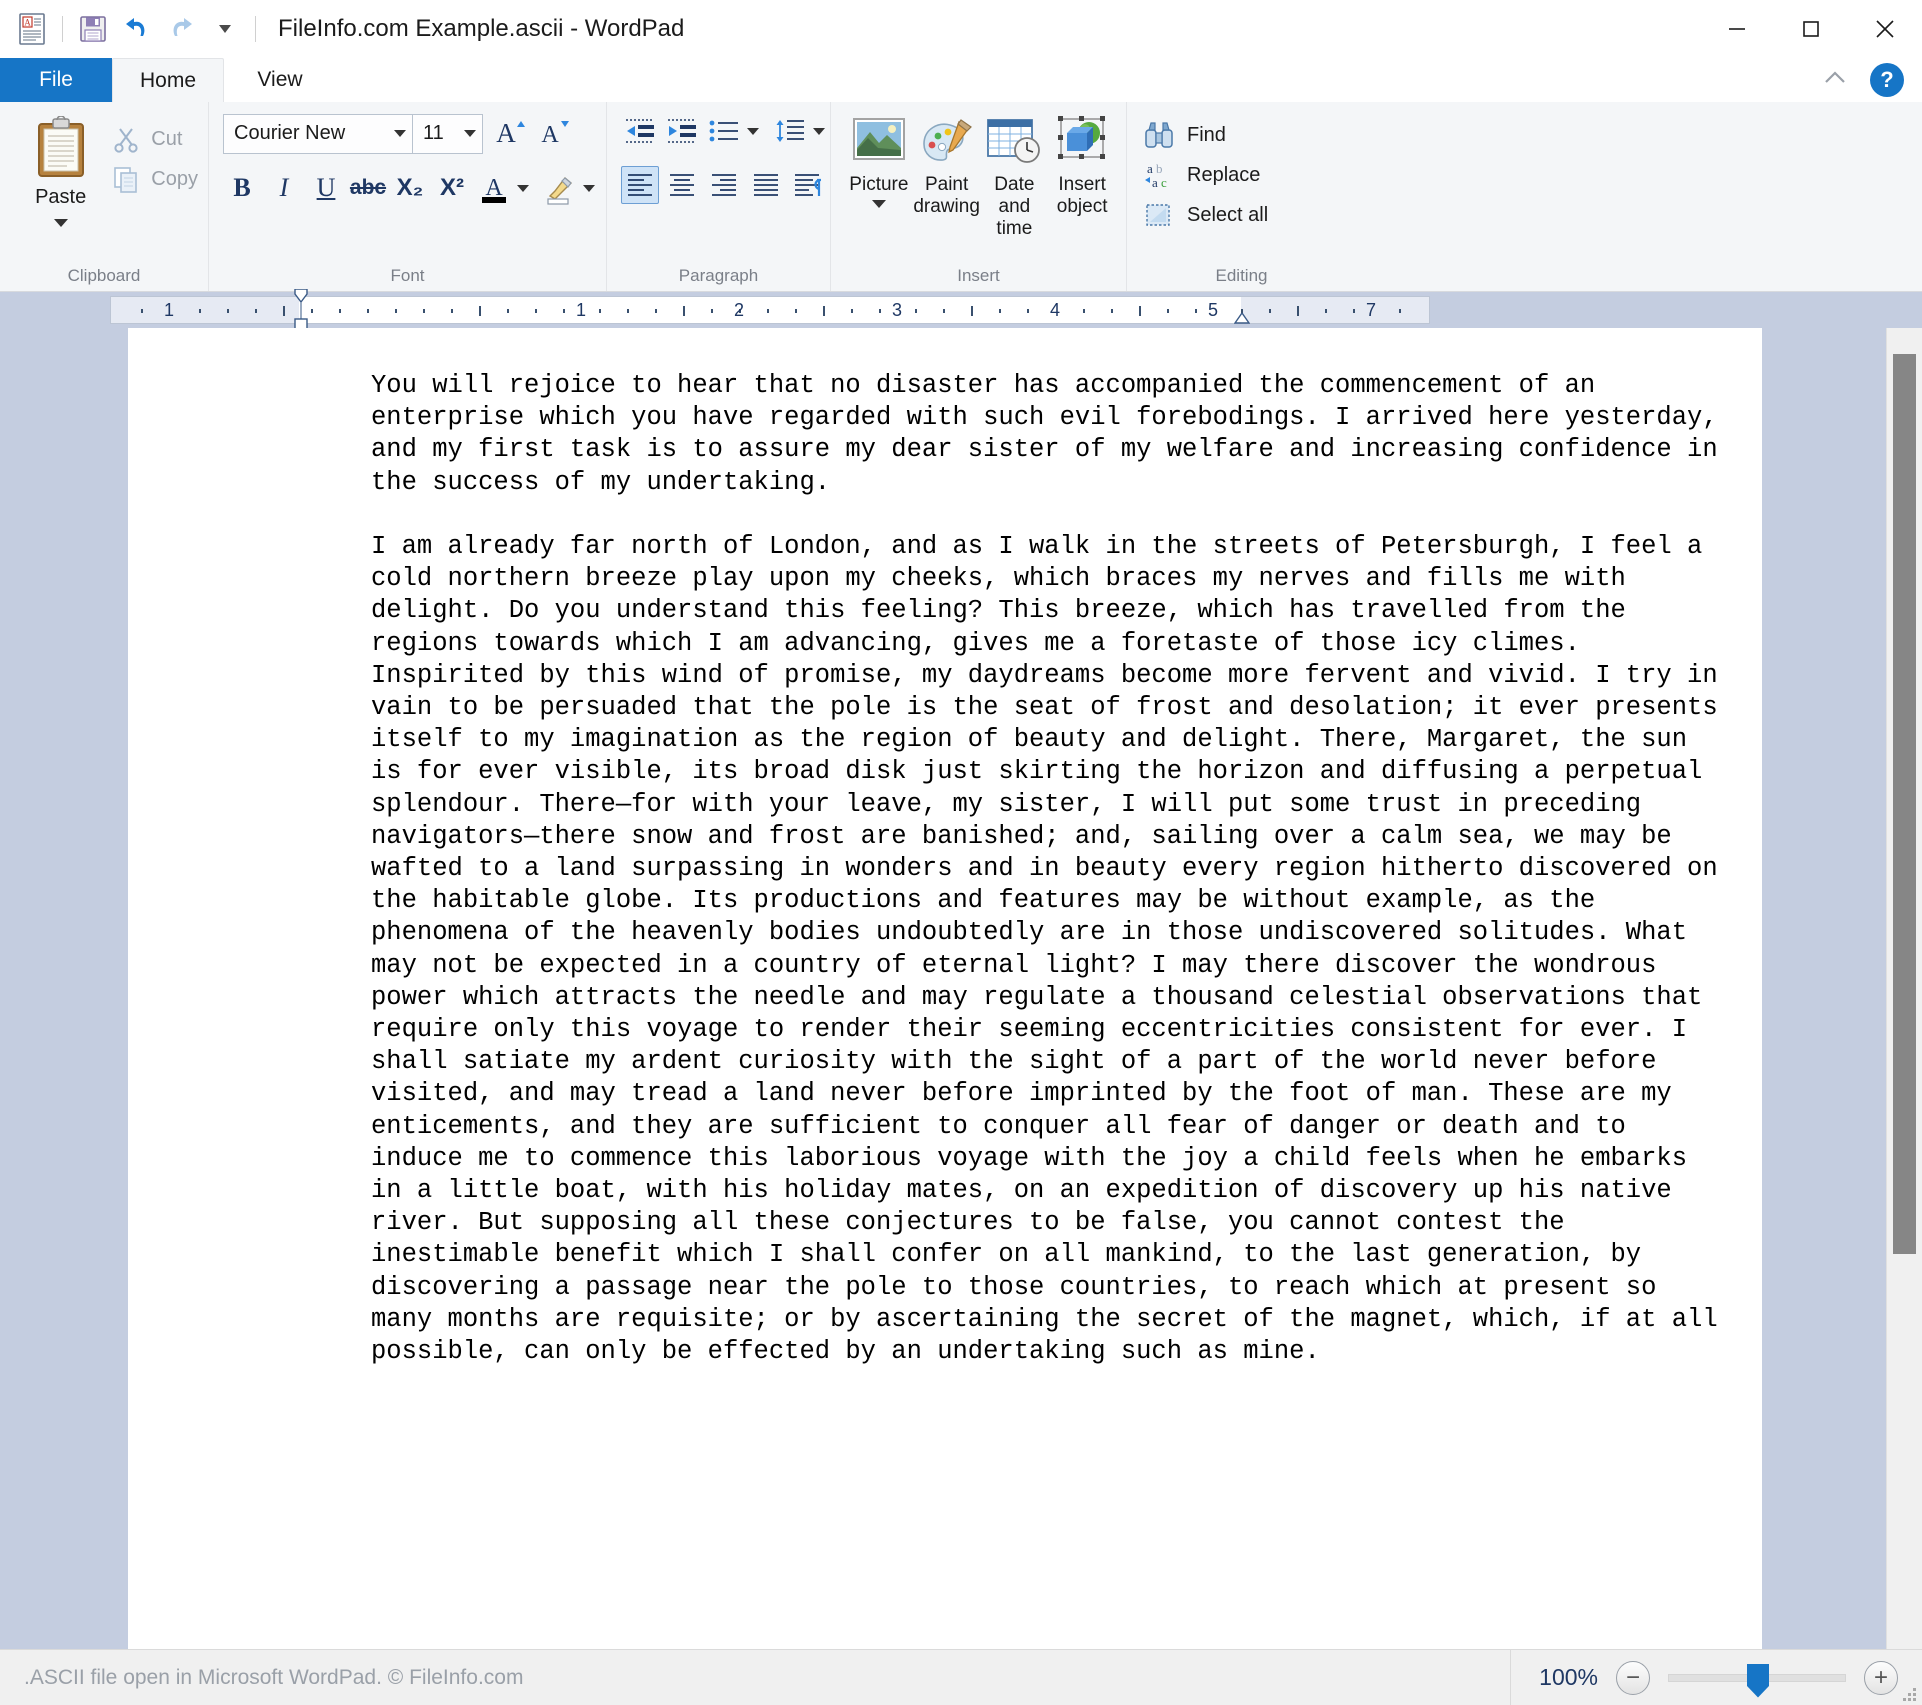 This screenshot has height=1705, width=1922. I want to click on text-color-chevron-down-icon, so click(527, 188).